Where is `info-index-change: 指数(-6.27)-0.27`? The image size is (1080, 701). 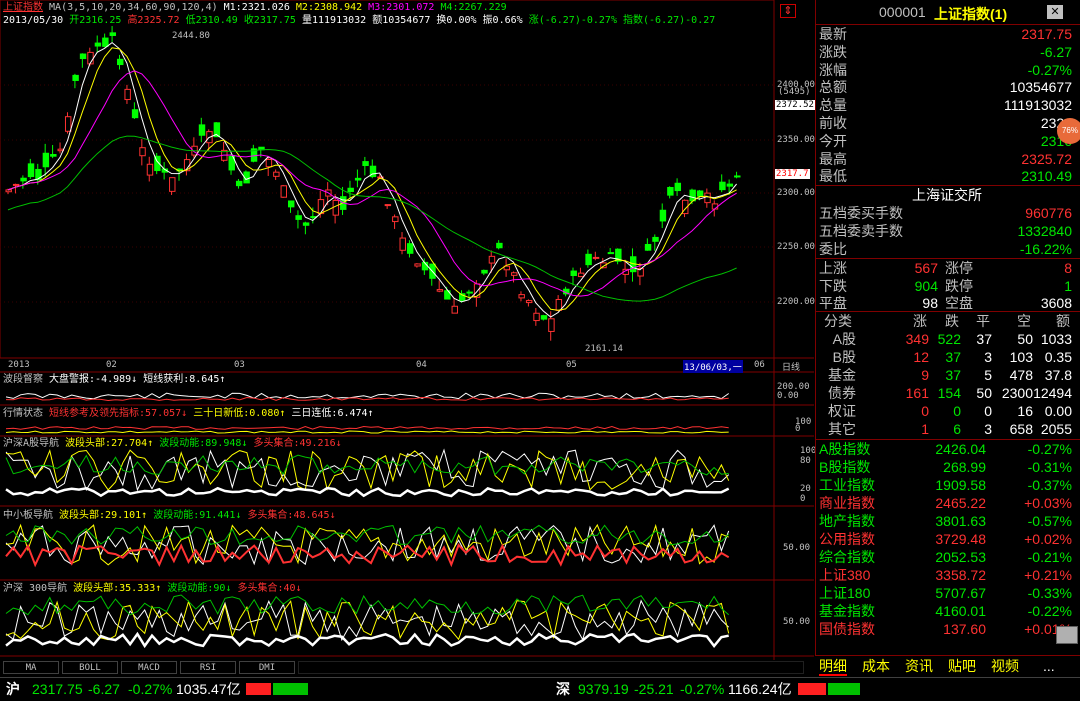
info-index-change: 指数(-6.27)-0.27 is located at coordinates (669, 20).